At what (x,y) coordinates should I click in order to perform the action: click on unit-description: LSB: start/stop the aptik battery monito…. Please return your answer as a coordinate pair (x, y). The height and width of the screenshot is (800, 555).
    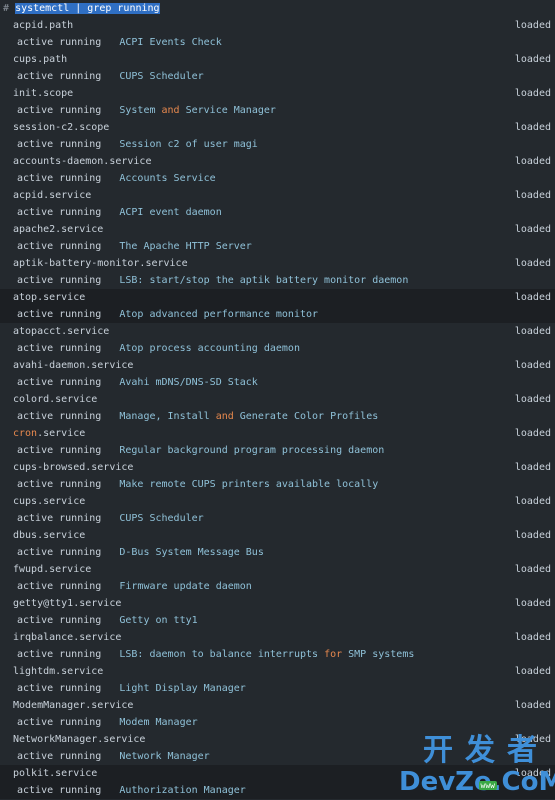
    Looking at the image, I should click on (264, 280).